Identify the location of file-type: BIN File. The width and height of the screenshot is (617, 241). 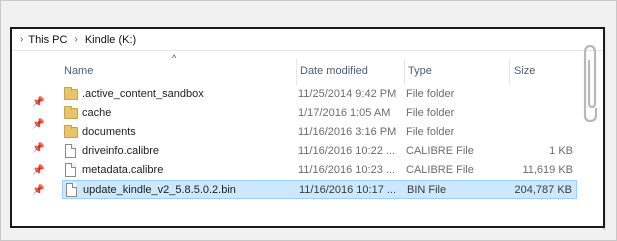
(427, 190).